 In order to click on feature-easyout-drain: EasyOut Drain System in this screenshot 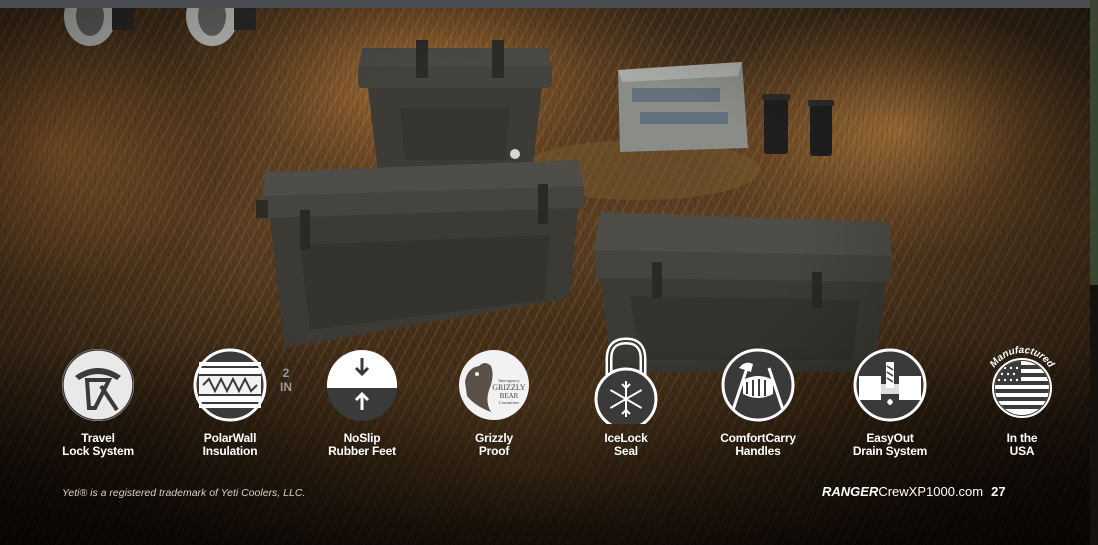, I will do `click(890, 406)`.